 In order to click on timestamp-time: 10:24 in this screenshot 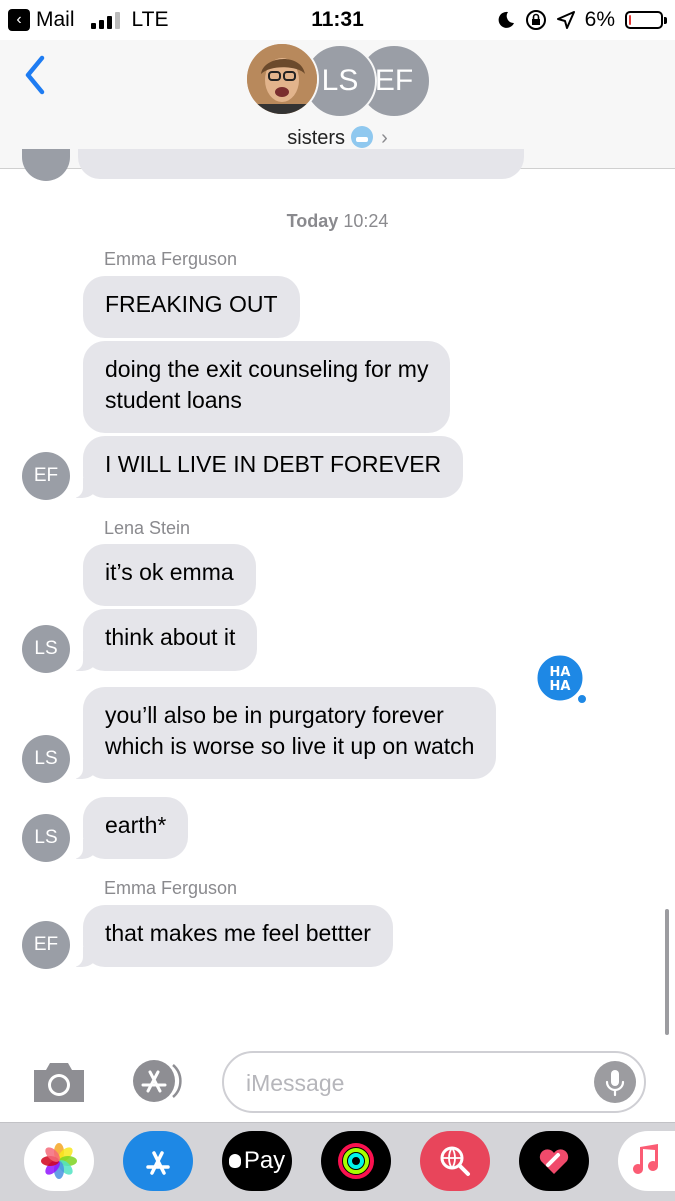, I will do `click(366, 221)`.